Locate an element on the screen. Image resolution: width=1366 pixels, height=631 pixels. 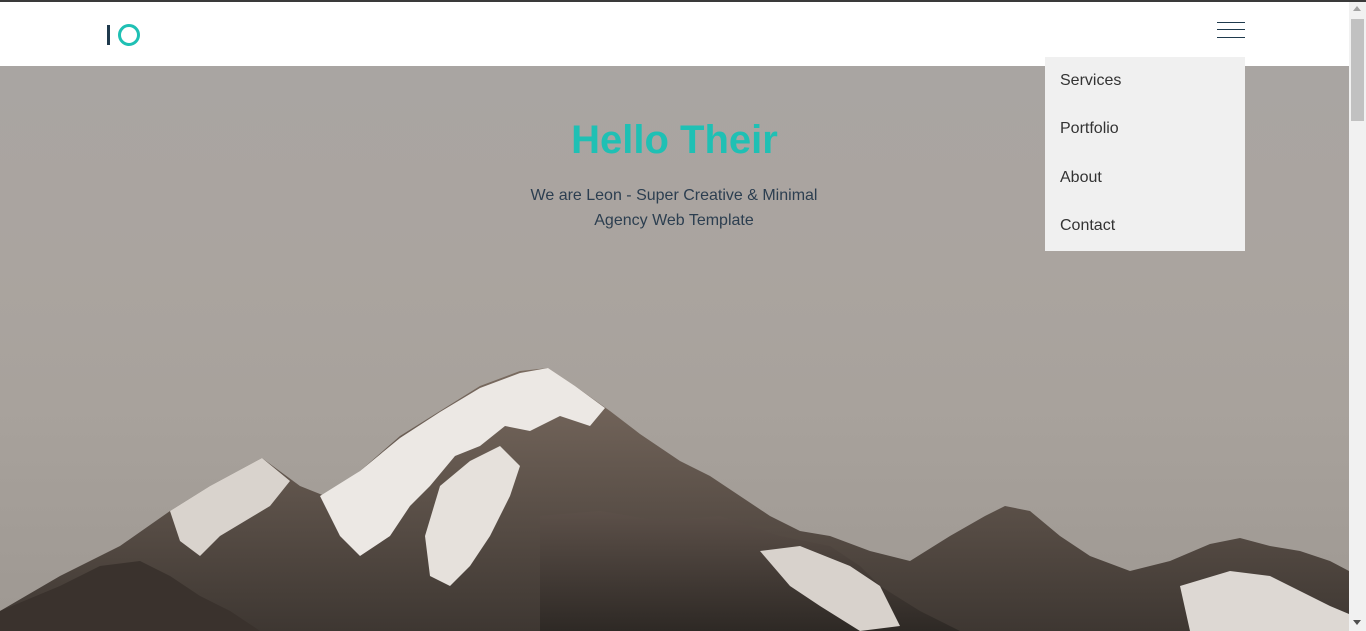
hamburger-menu-icon is located at coordinates (1231, 31).